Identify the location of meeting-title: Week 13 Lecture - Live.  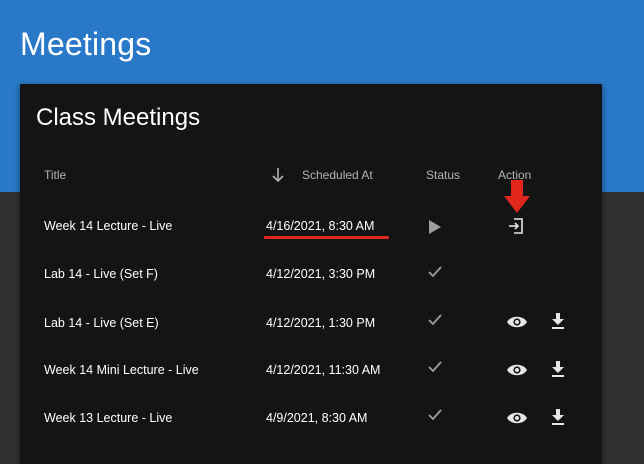
(108, 418).